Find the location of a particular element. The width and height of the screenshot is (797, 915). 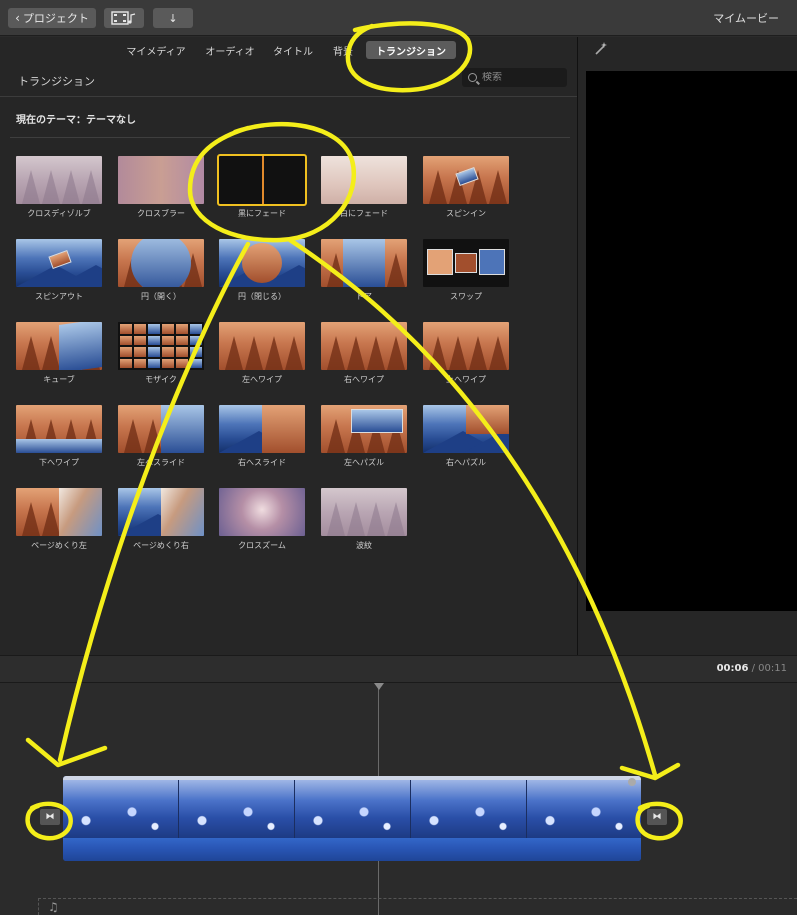

playhead-handle is located at coordinates (379, 686).